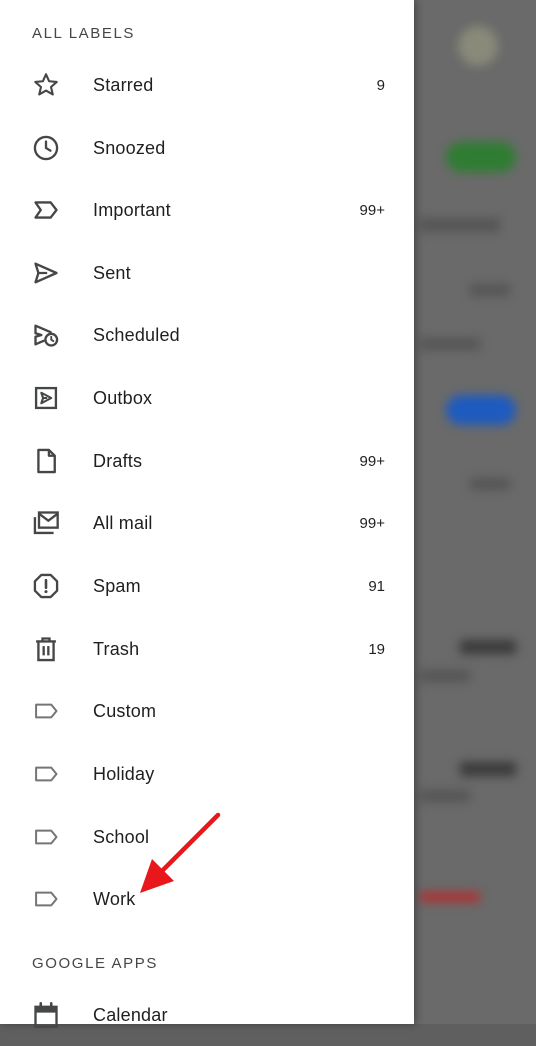 The height and width of the screenshot is (1046, 536). Describe the element at coordinates (207, 461) in the screenshot. I see `drawer-item-drafts: Drafts 99+` at that location.